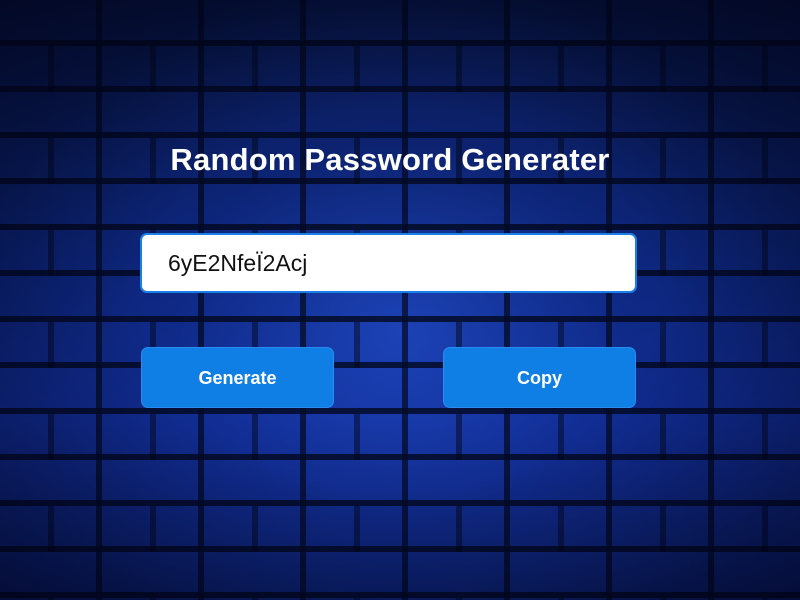  I want to click on page-title: Random Password Generater, so click(390, 159).